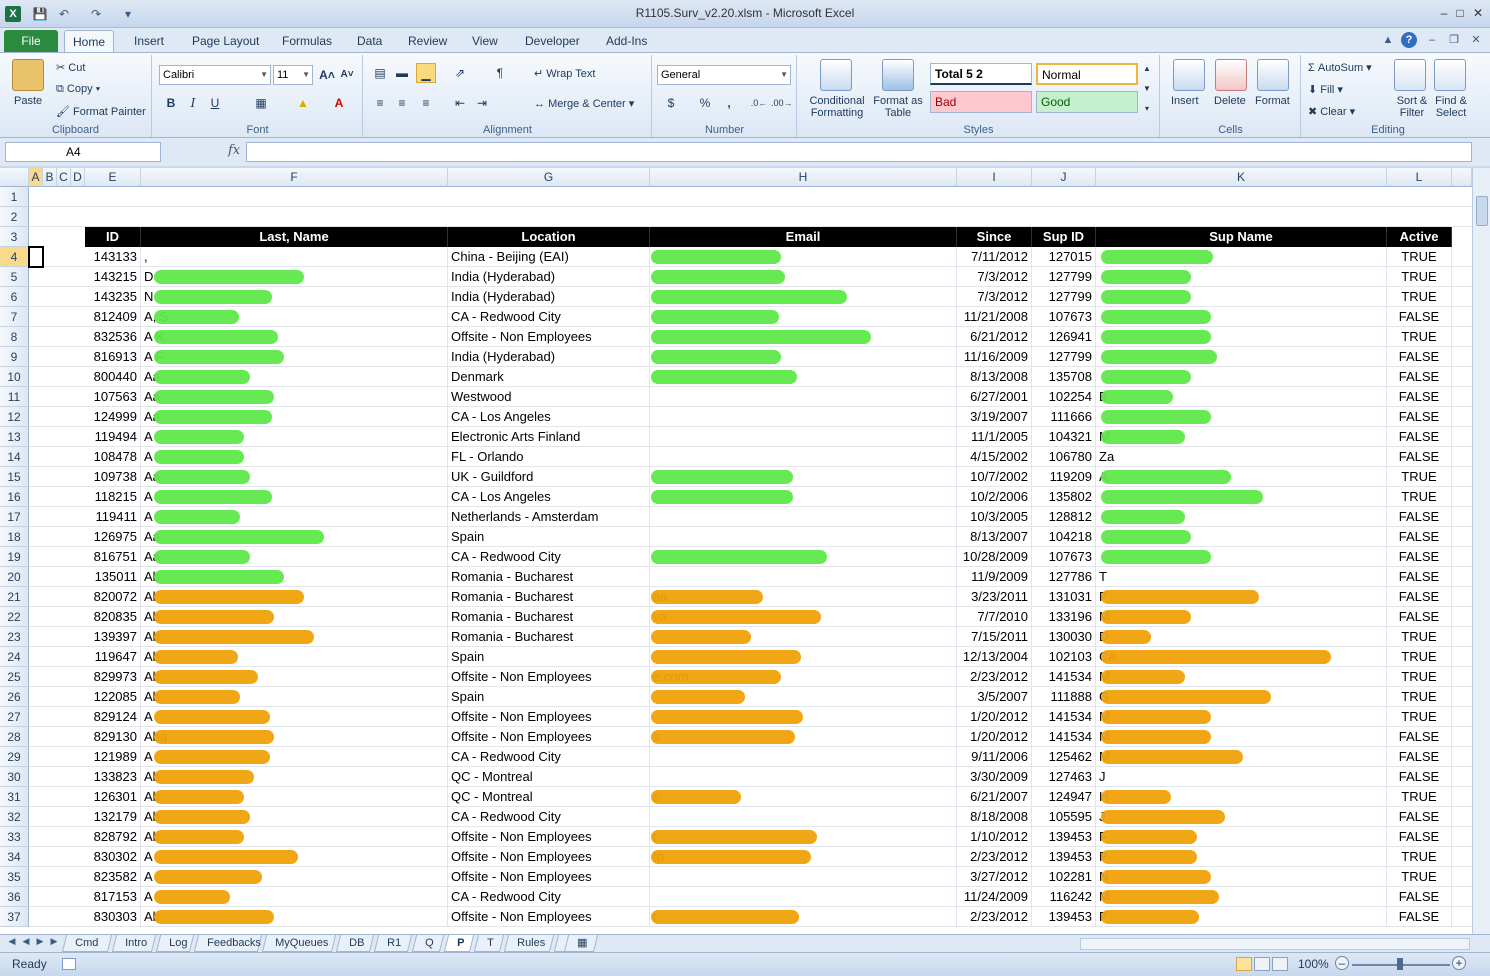  Describe the element at coordinates (1064, 757) in the screenshot. I see `cell-sup: 125462` at that location.